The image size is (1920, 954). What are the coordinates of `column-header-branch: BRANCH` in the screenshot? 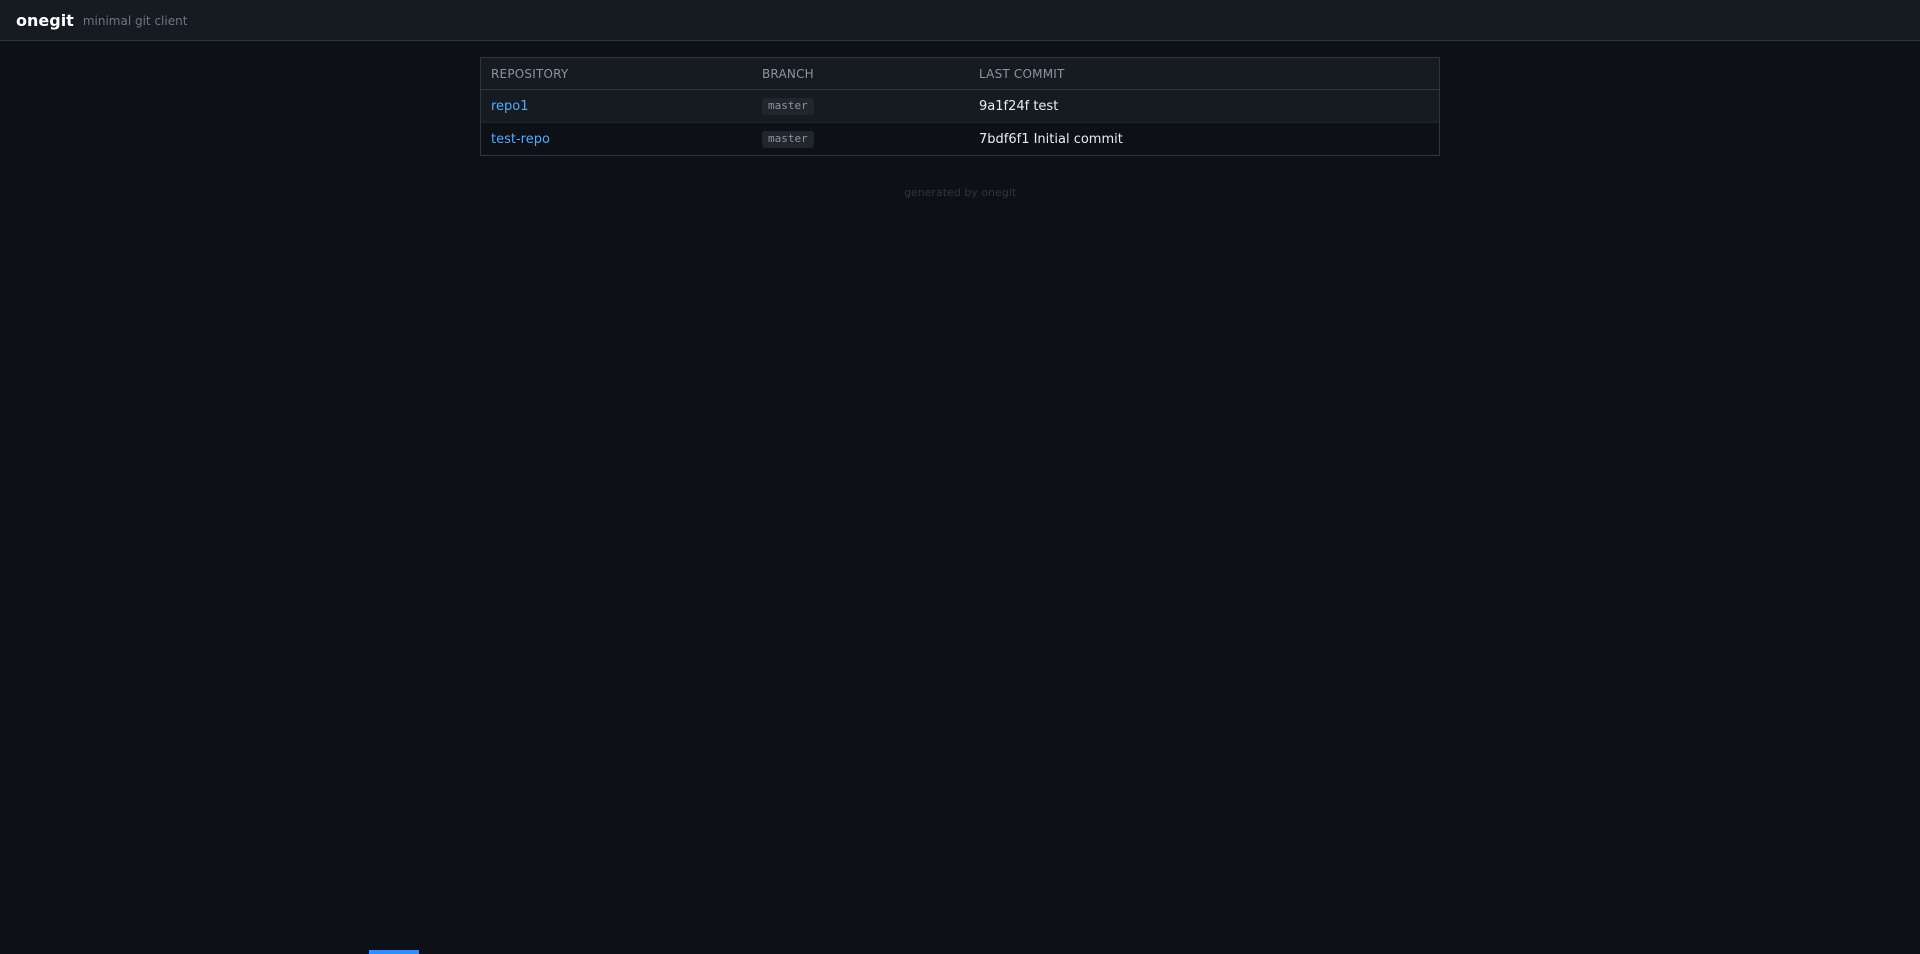 It's located at (860, 74).